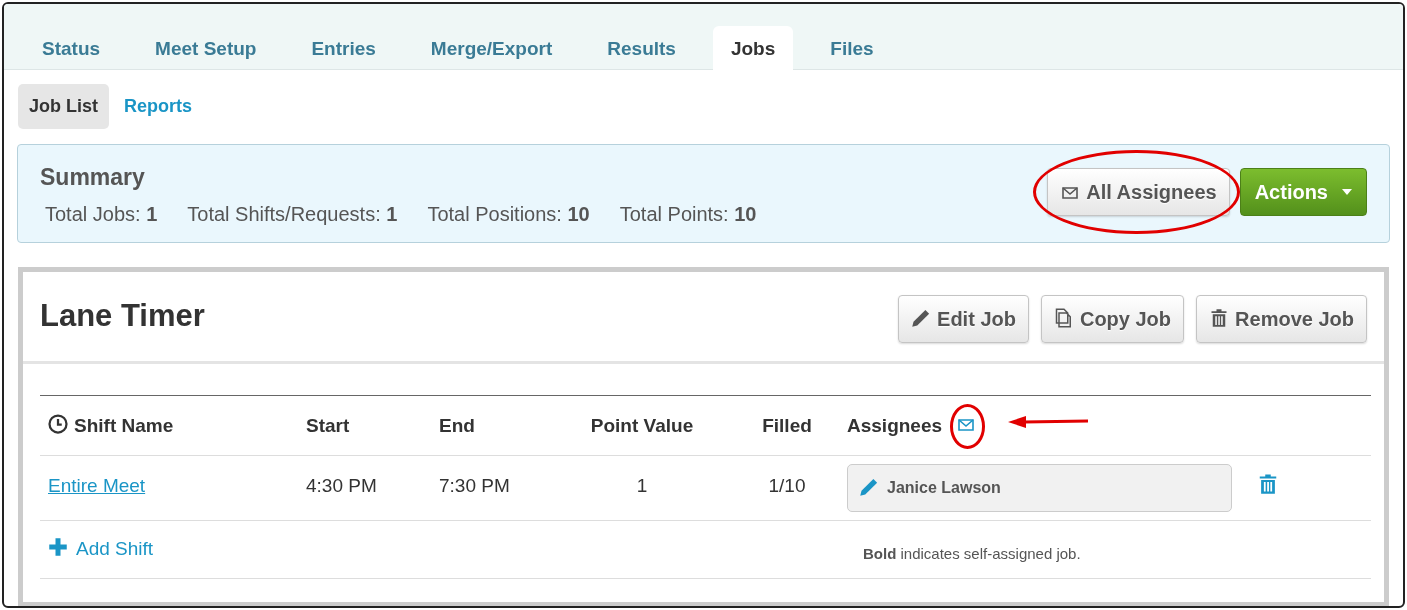  Describe the element at coordinates (1112, 319) in the screenshot. I see `copy-job-button: Copy Job` at that location.